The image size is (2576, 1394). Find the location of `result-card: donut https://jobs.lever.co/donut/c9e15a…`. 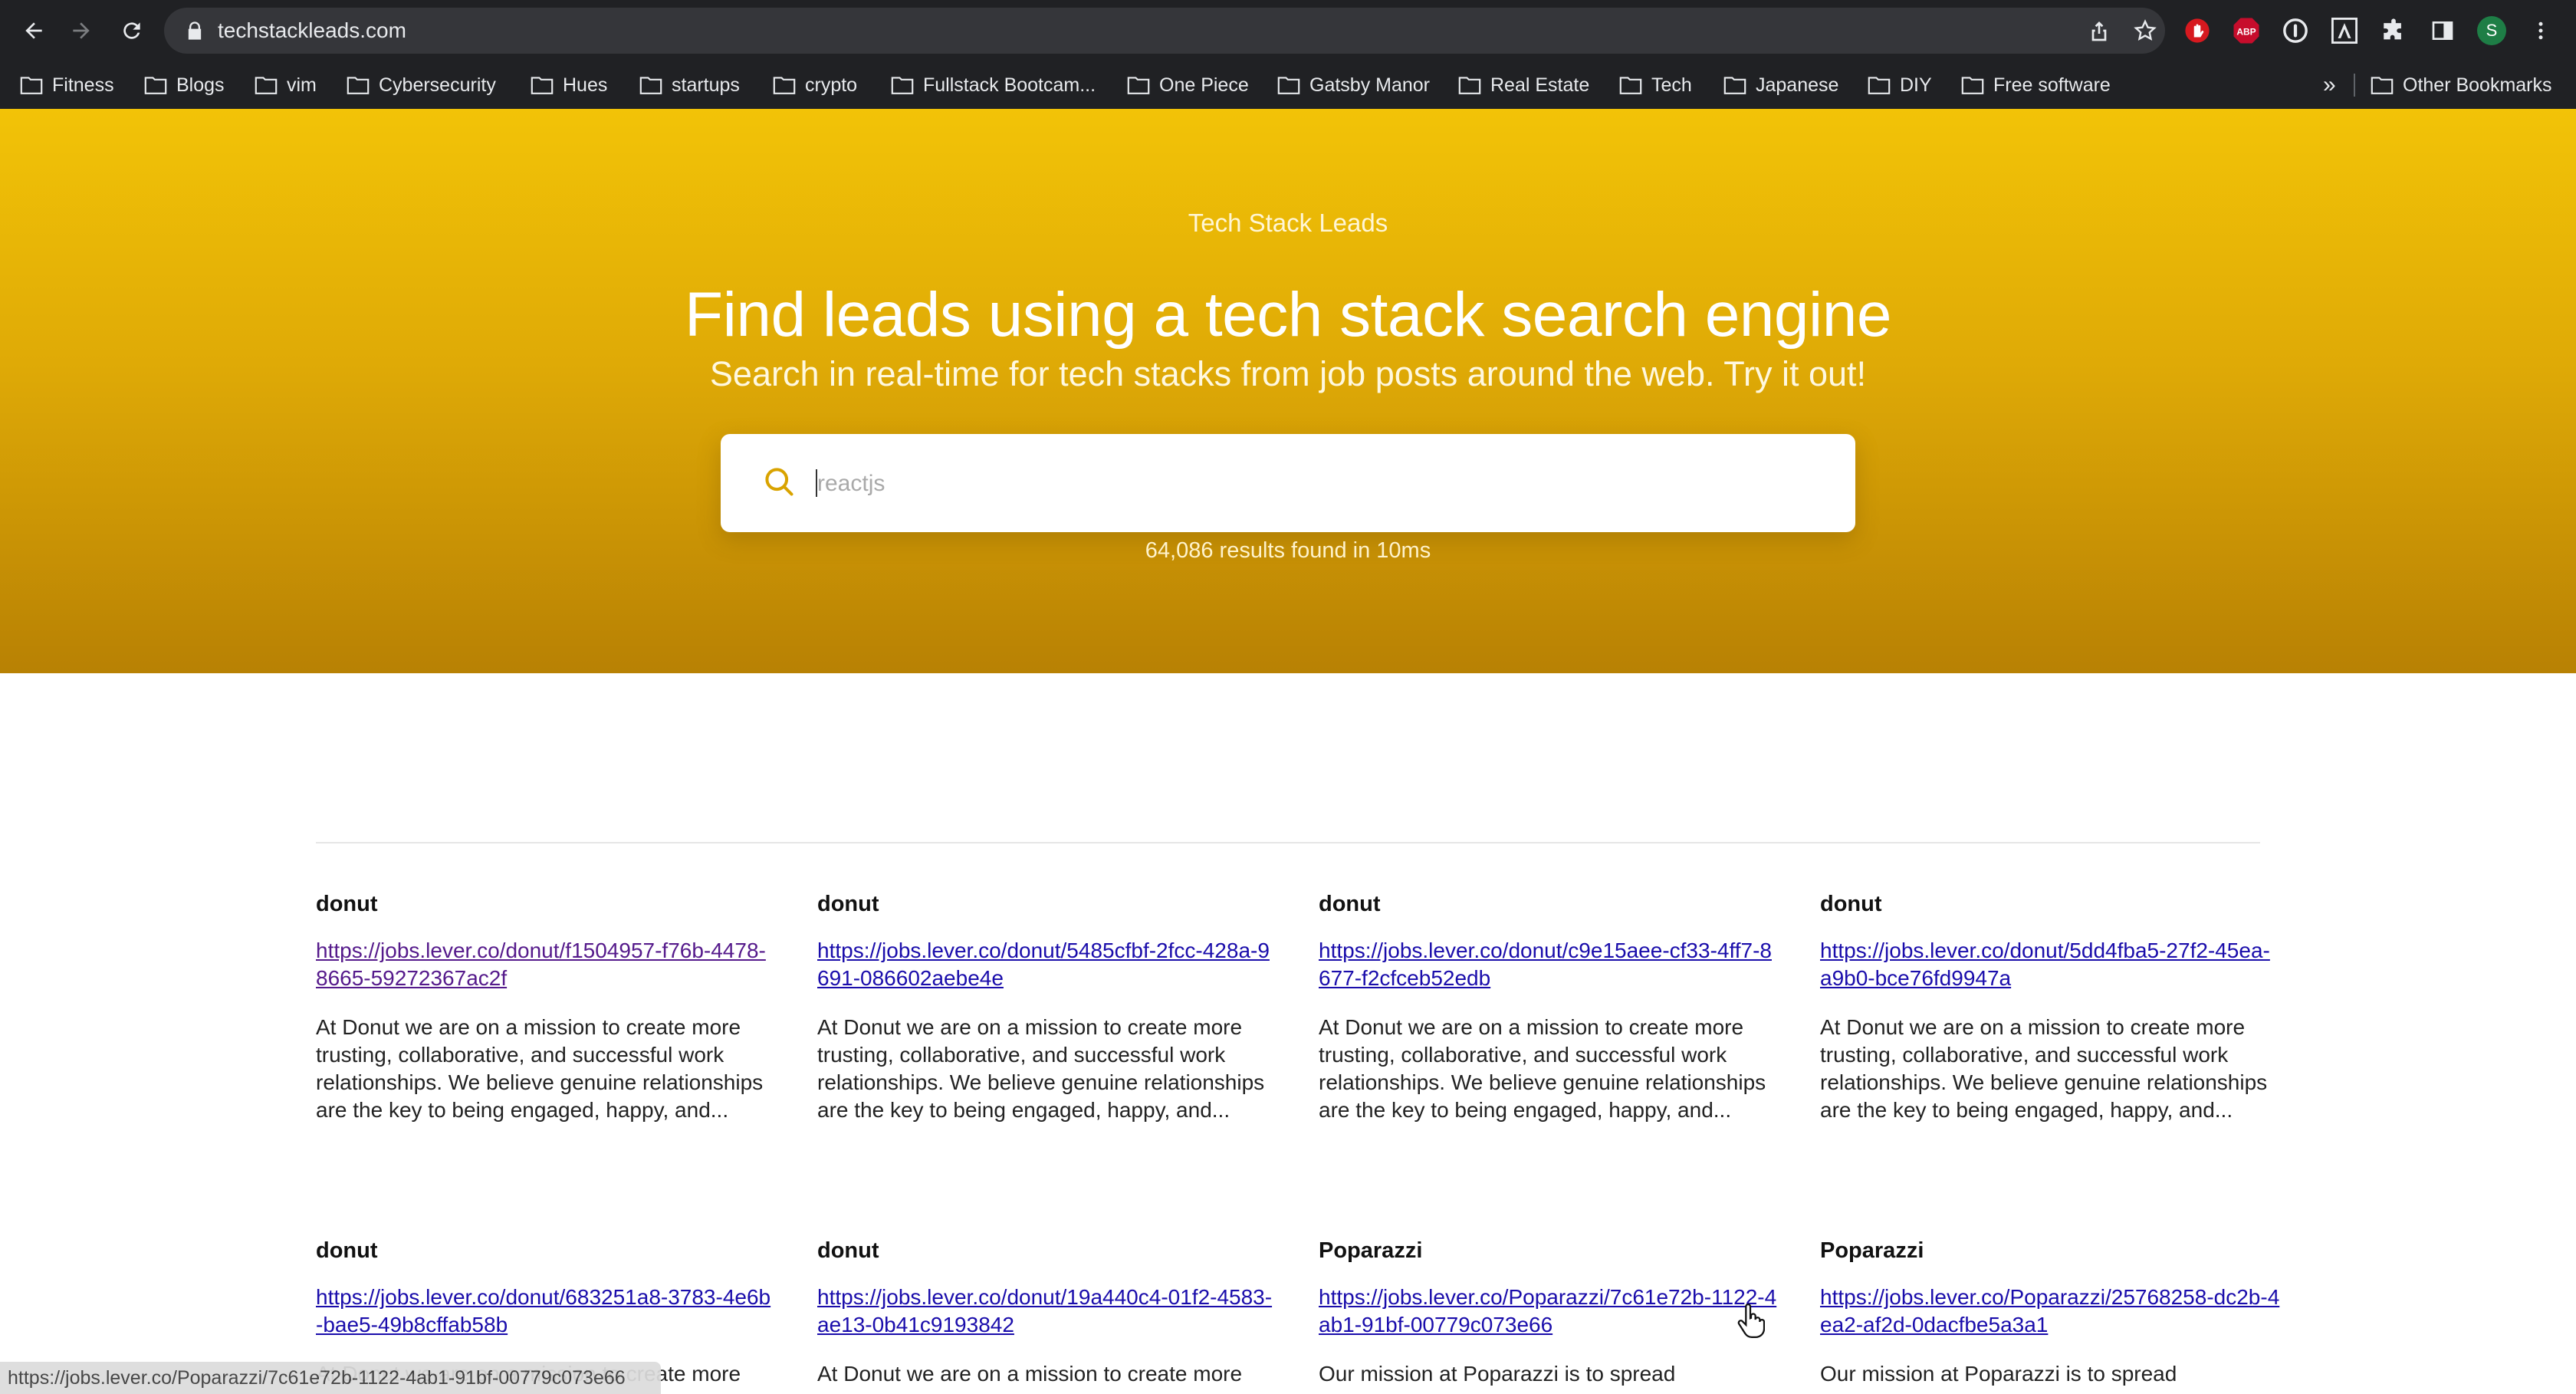

result-card: donut https://jobs.lever.co/donut/c9e15a… is located at coordinates (1549, 1008).